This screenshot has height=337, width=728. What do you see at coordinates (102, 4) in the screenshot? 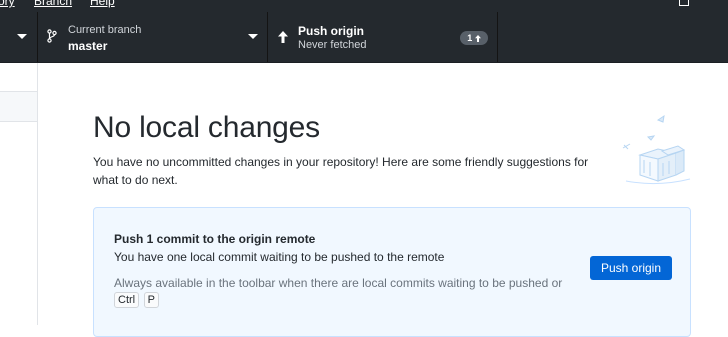
I see `menu-help: Help` at bounding box center [102, 4].